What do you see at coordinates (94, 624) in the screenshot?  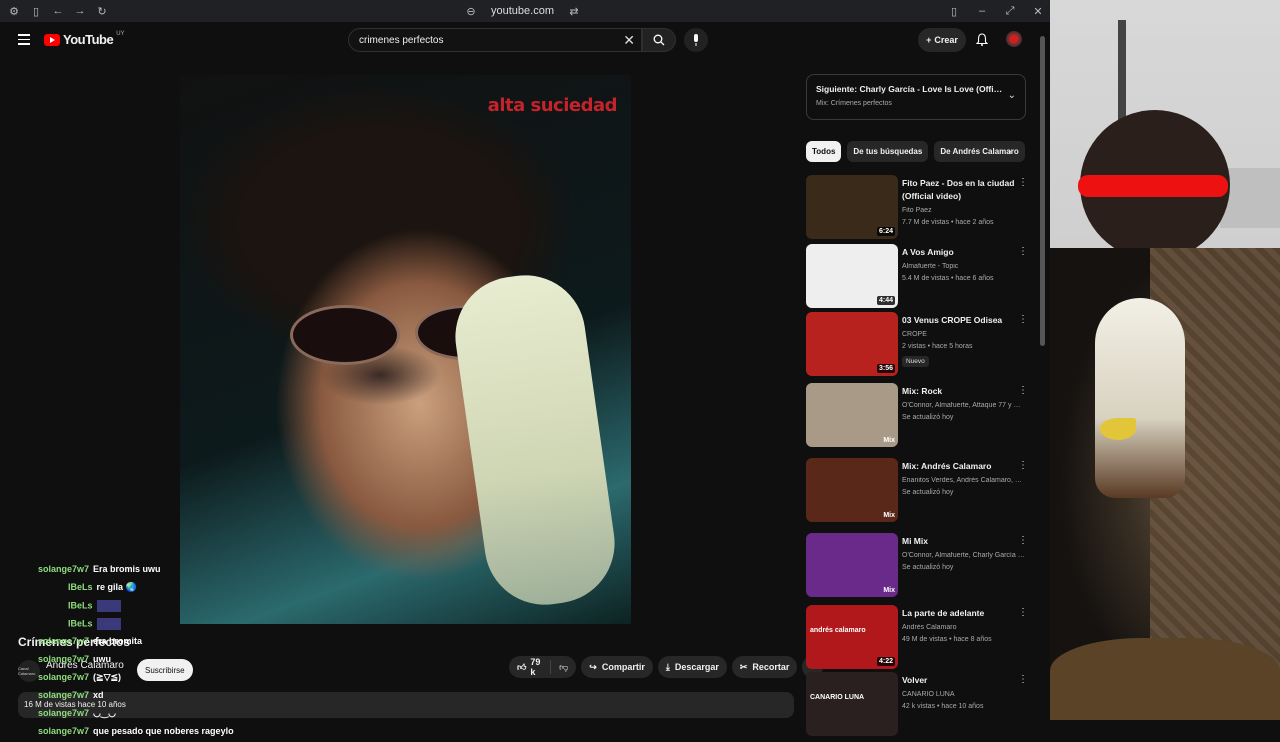 I see `chat-message: IBeLs` at bounding box center [94, 624].